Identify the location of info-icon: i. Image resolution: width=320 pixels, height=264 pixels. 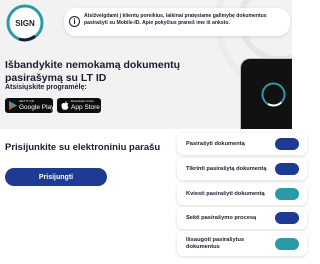
(74, 21).